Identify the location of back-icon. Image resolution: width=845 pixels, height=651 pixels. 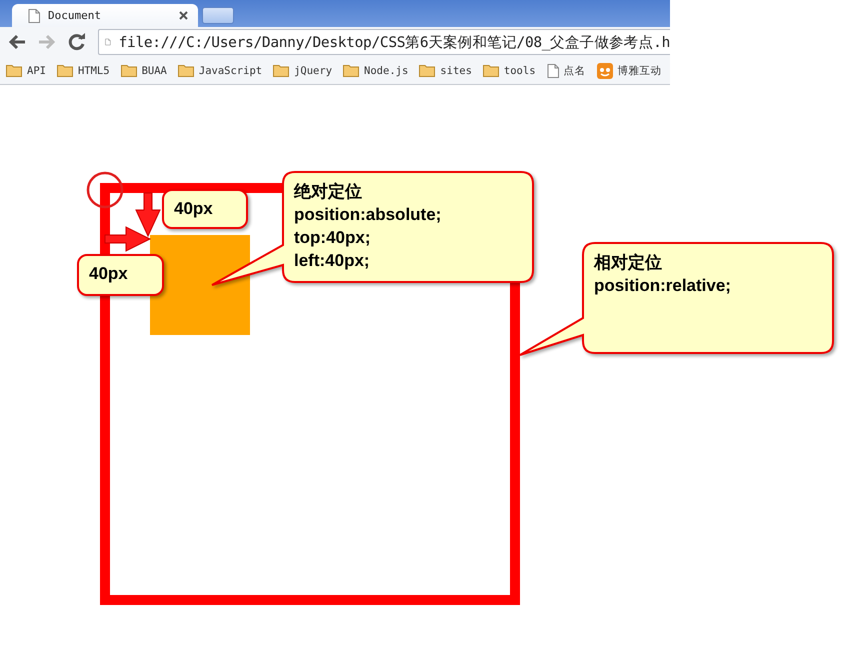
(17, 42).